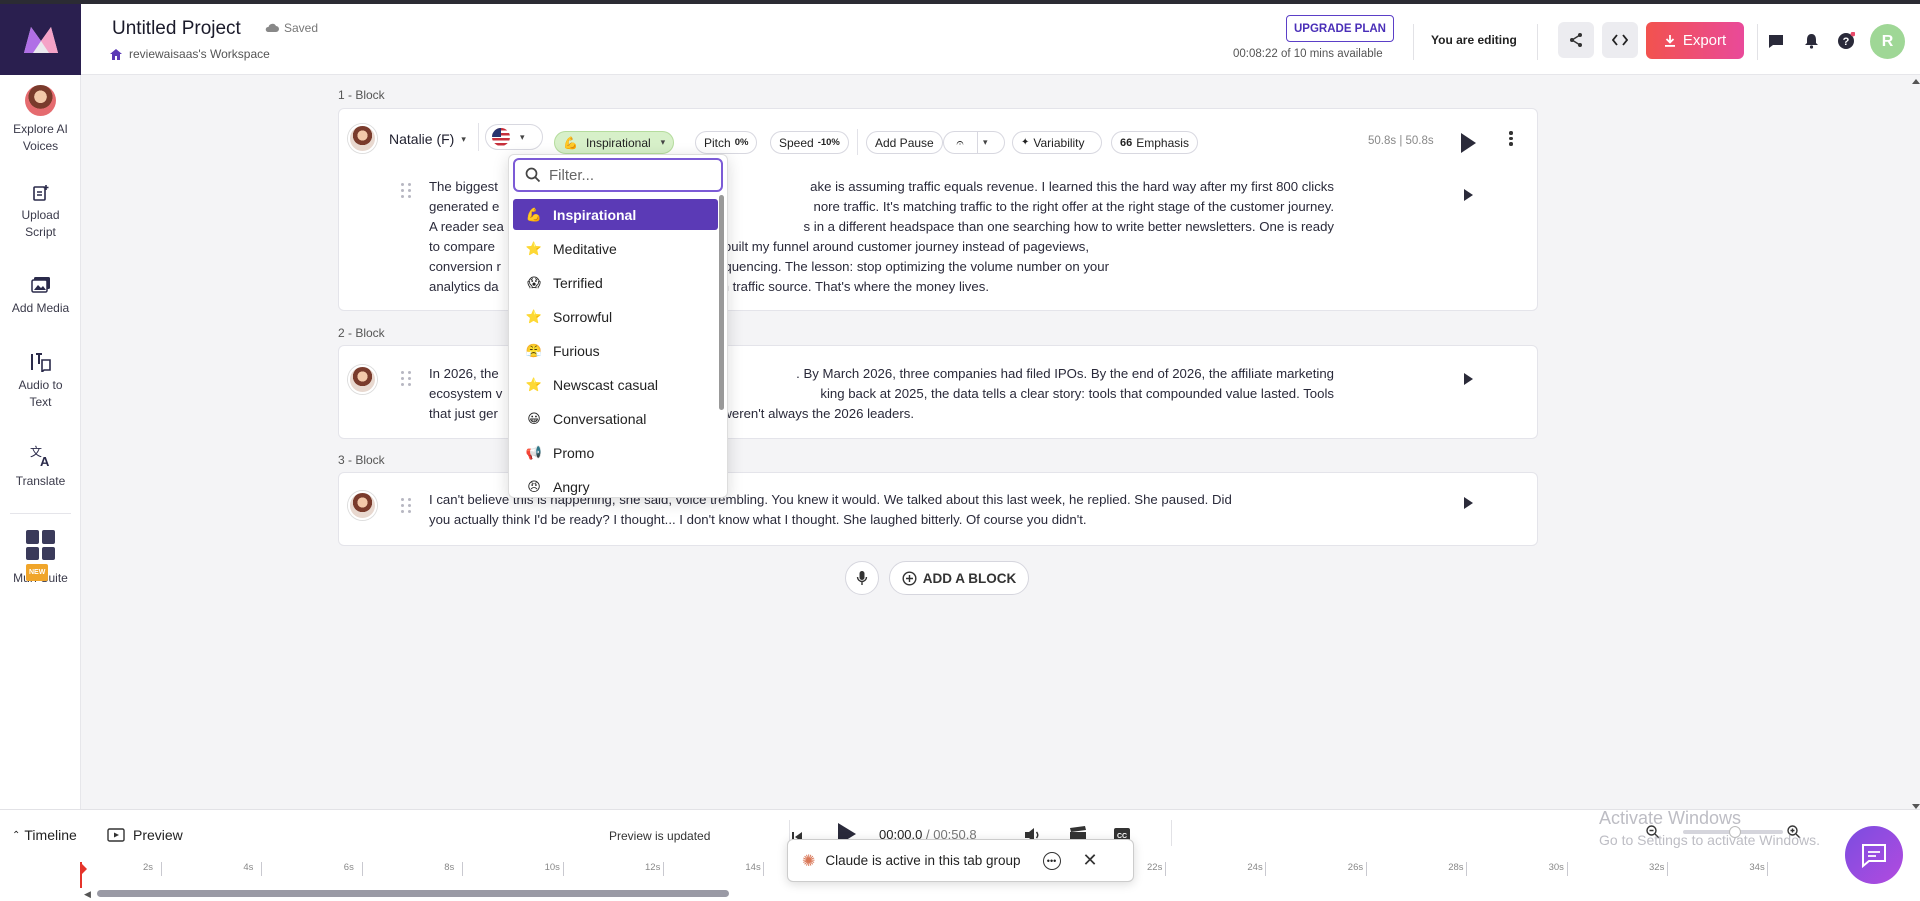 The image size is (1920, 901). I want to click on style-option-meditative: ⭐ Meditative, so click(615, 248).